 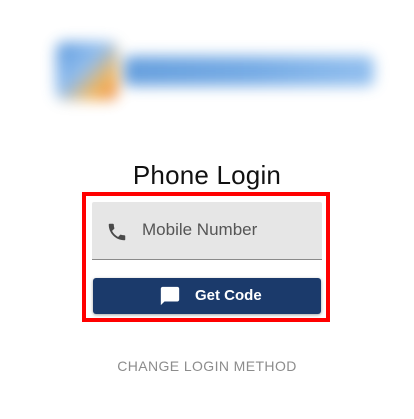 What do you see at coordinates (170, 296) in the screenshot?
I see `message-icon` at bounding box center [170, 296].